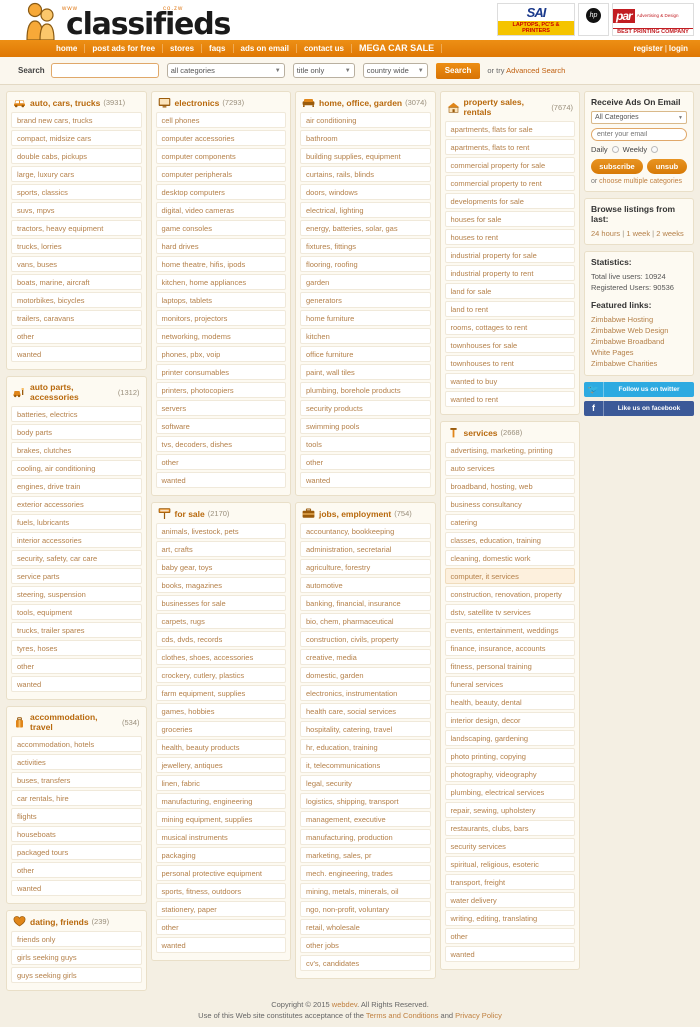 Image resolution: width=700 pixels, height=1027 pixels. I want to click on subcategory-link: activities, so click(76, 762).